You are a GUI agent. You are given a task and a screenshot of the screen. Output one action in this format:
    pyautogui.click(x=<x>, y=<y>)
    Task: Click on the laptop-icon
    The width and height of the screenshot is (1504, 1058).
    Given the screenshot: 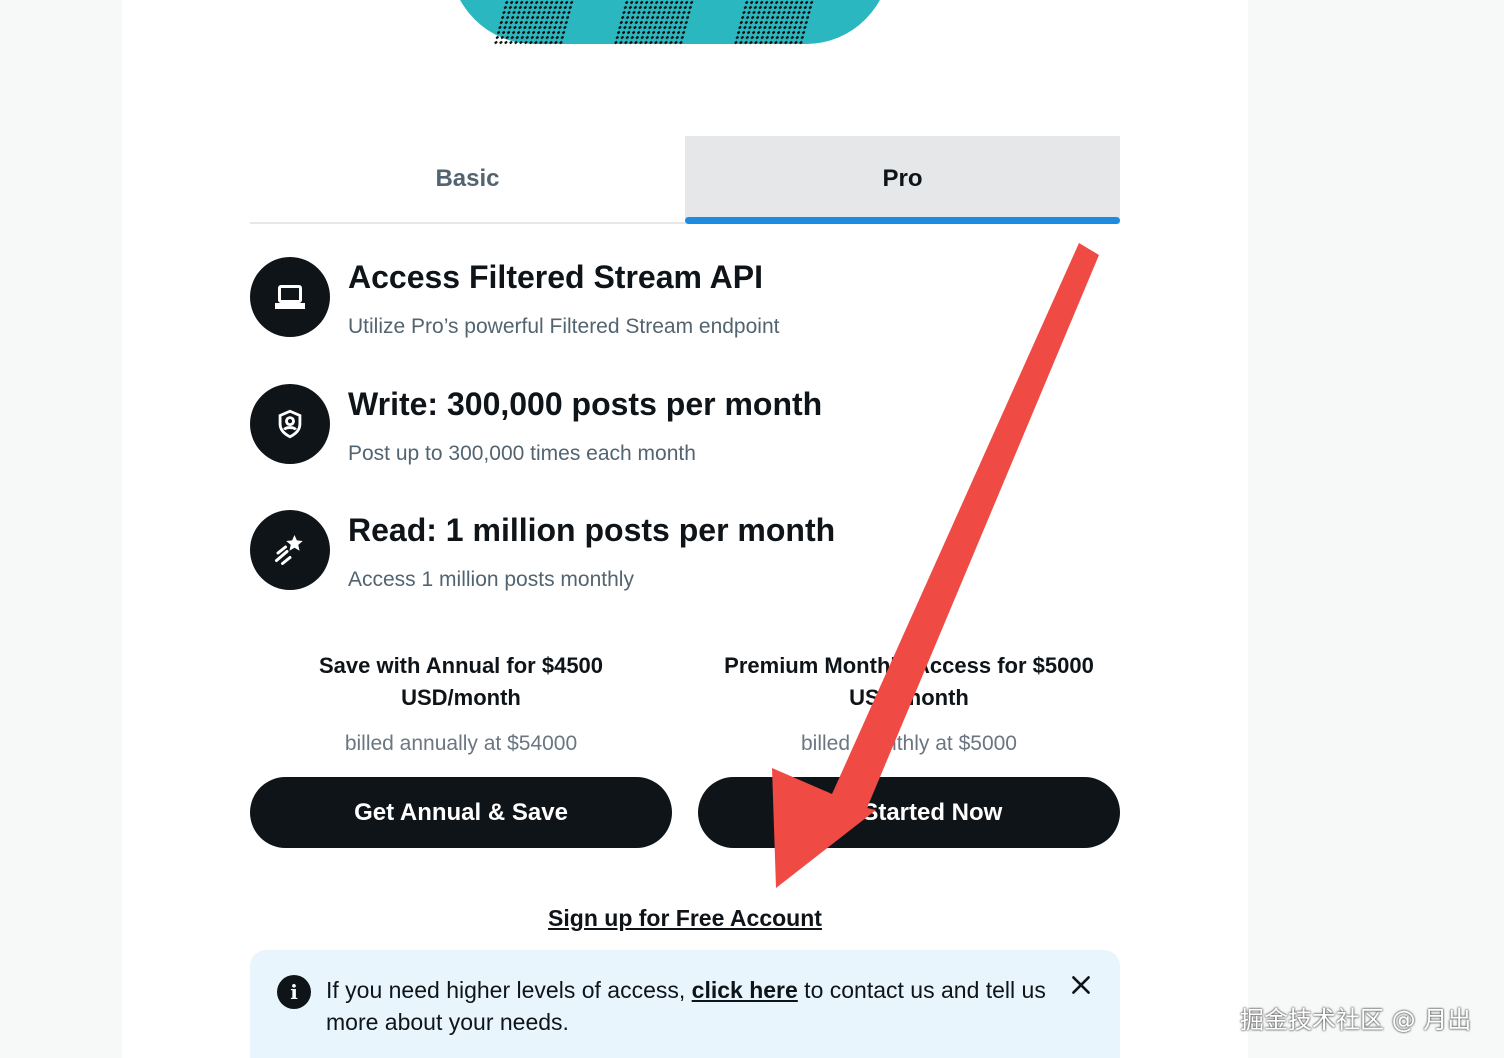 What is the action you would take?
    pyautogui.click(x=290, y=297)
    